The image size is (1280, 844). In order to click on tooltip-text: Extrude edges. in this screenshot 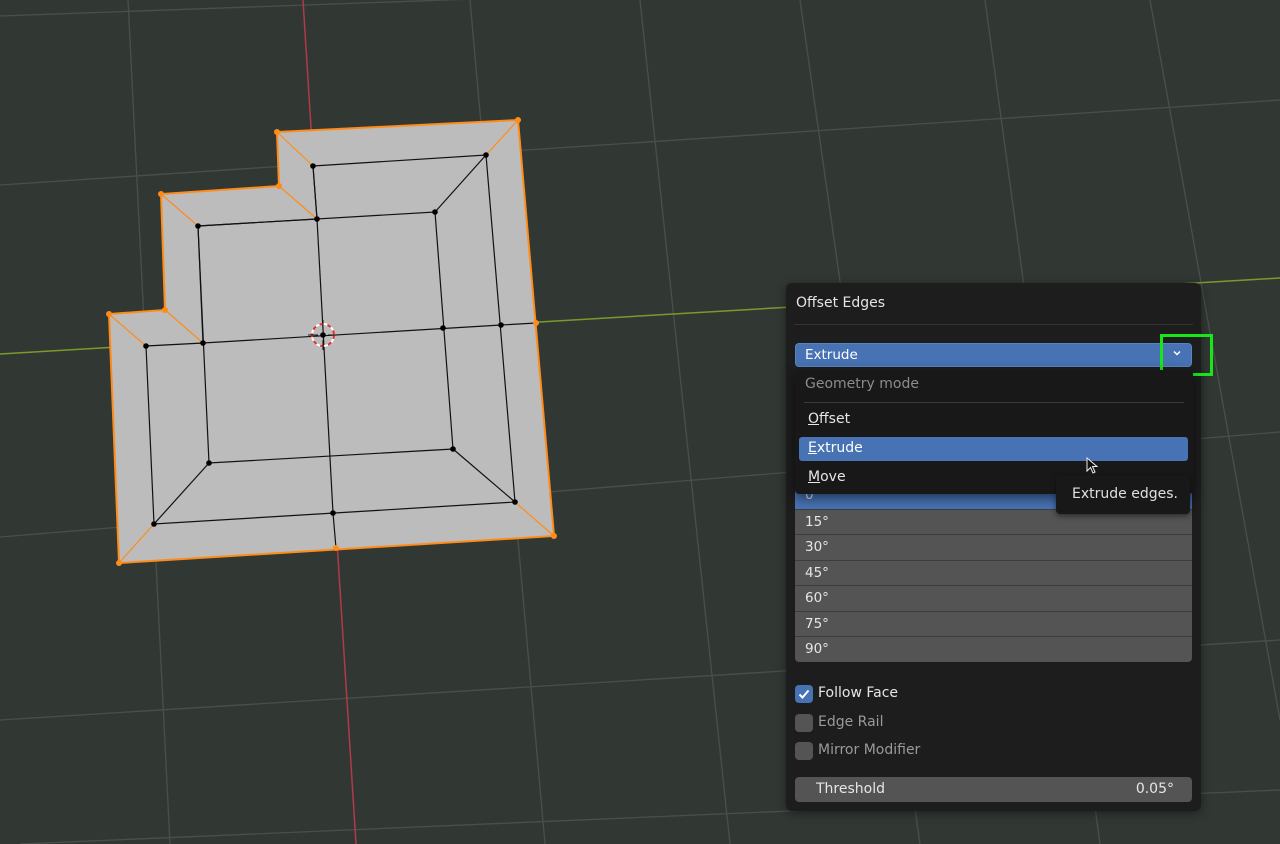, I will do `click(1125, 494)`.